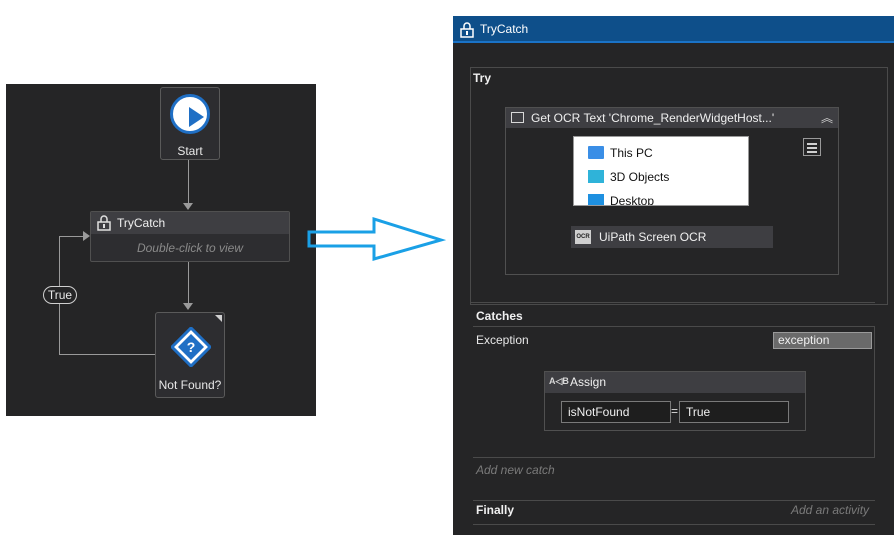 The image size is (896, 535). I want to click on exception-type-label: Exception, so click(502, 340).